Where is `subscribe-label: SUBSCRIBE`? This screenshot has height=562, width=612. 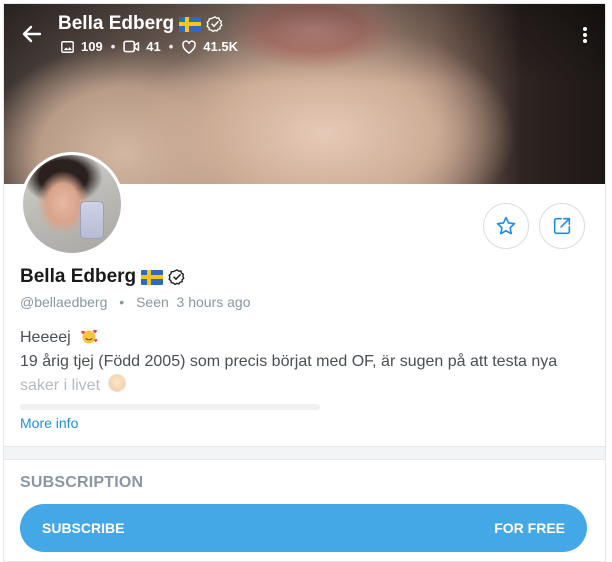 subscribe-label: SUBSCRIBE is located at coordinates (83, 528).